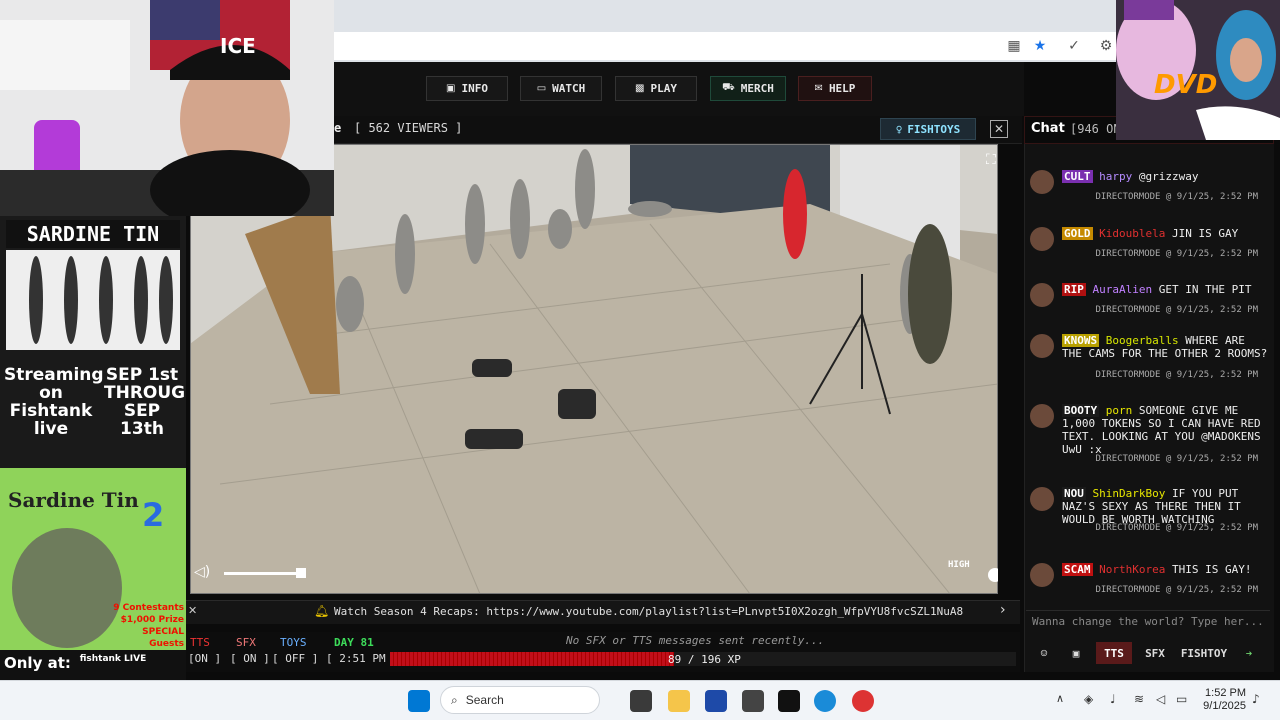 This screenshot has height=720, width=1280. What do you see at coordinates (863, 701) in the screenshot?
I see `obs-icon` at bounding box center [863, 701].